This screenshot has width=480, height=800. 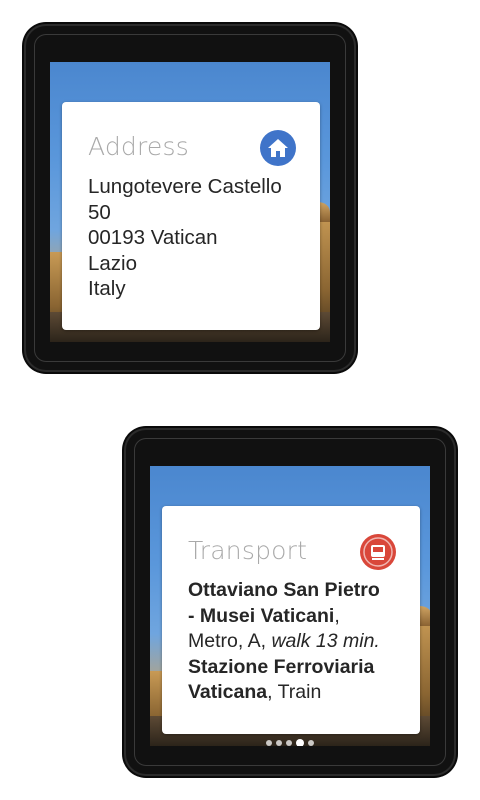 What do you see at coordinates (278, 148) in the screenshot?
I see `home-icon` at bounding box center [278, 148].